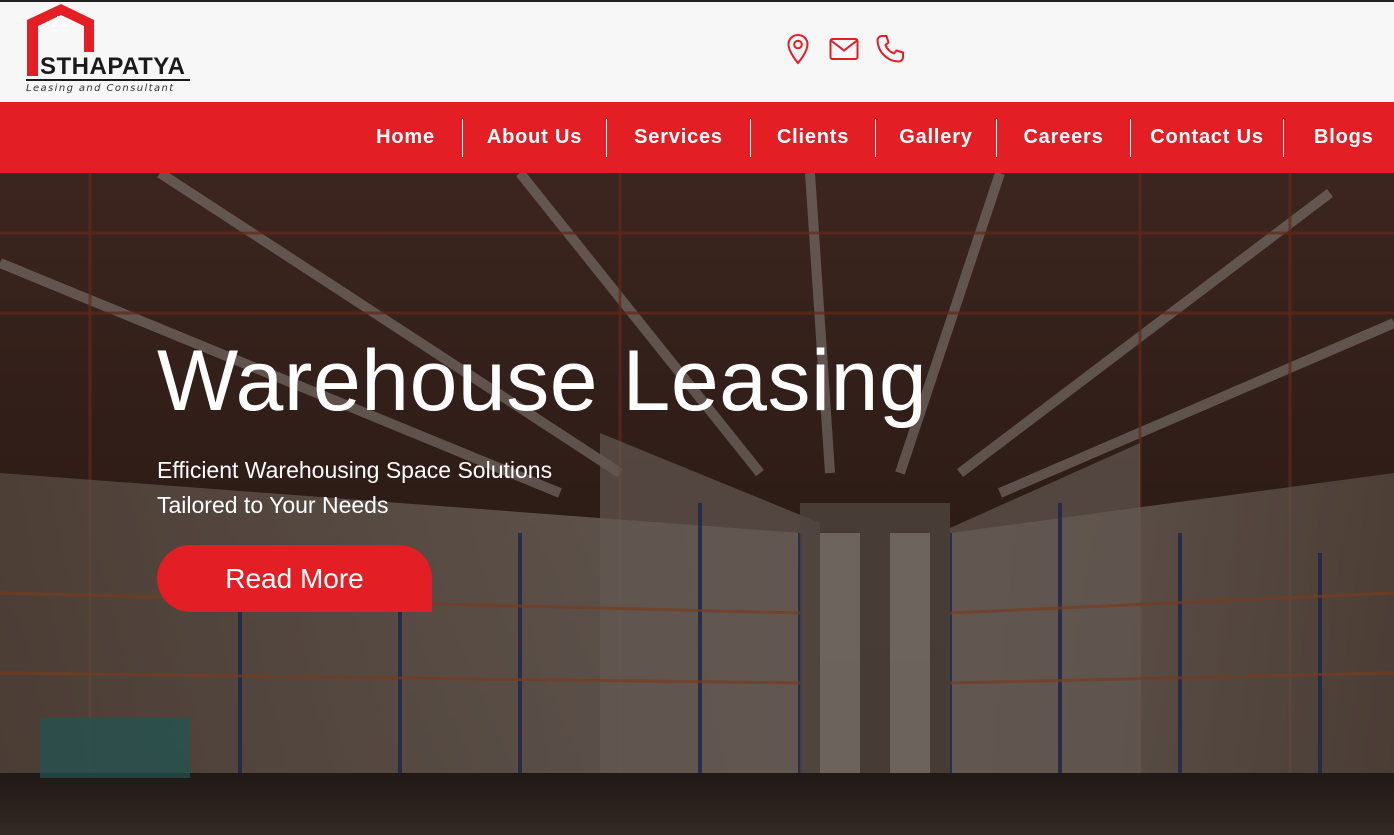 This screenshot has width=1394, height=835. What do you see at coordinates (1063, 138) in the screenshot?
I see `nav-item-careers: Careers` at bounding box center [1063, 138].